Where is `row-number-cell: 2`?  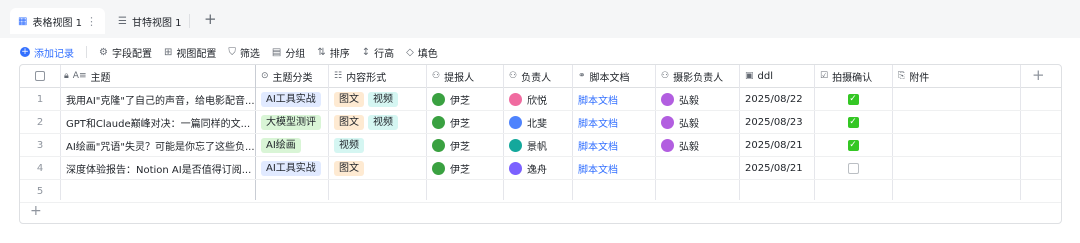 row-number-cell: 2 is located at coordinates (40, 122).